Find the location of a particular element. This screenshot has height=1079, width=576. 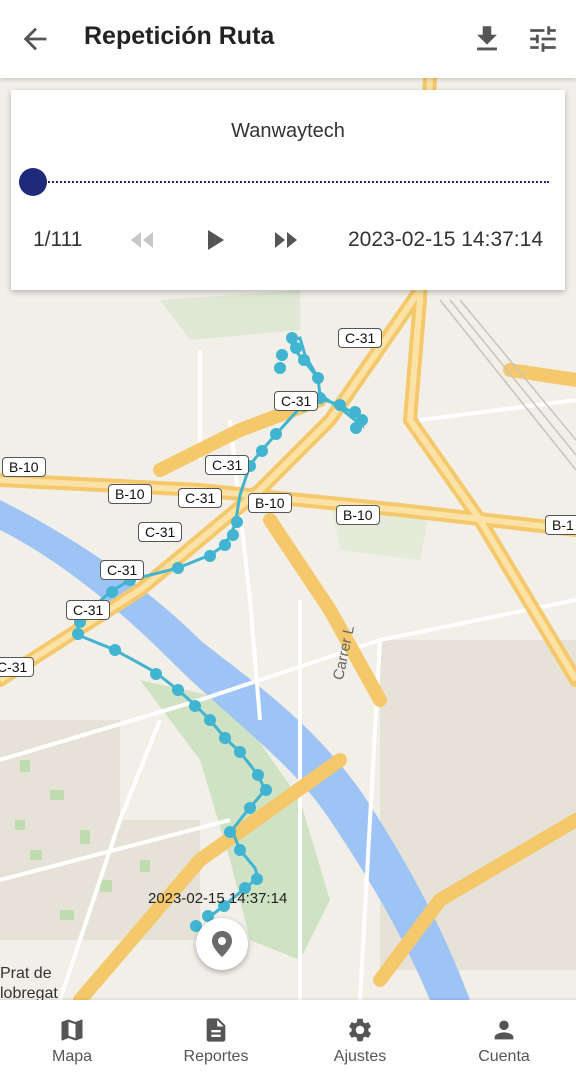

area-label-line2: lobregat is located at coordinates (29, 992).